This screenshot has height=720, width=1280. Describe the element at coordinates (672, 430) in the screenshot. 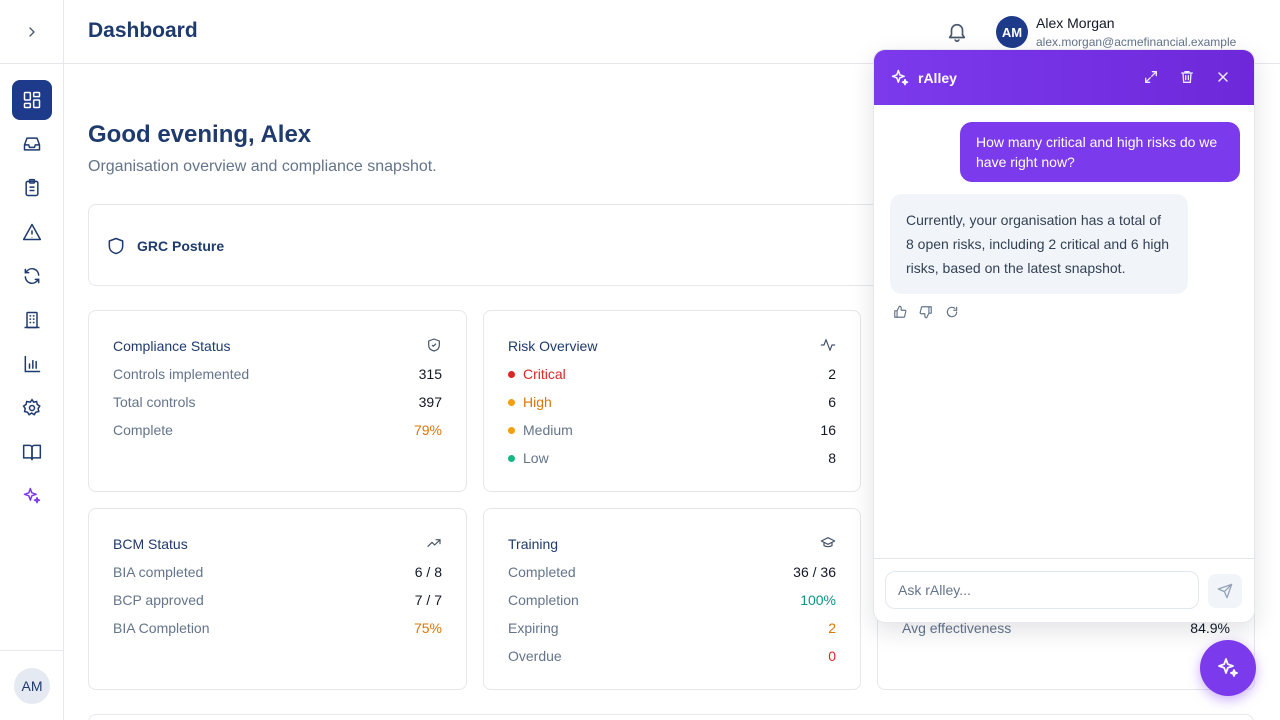

I see `risk-row-medium: Medium 16` at that location.